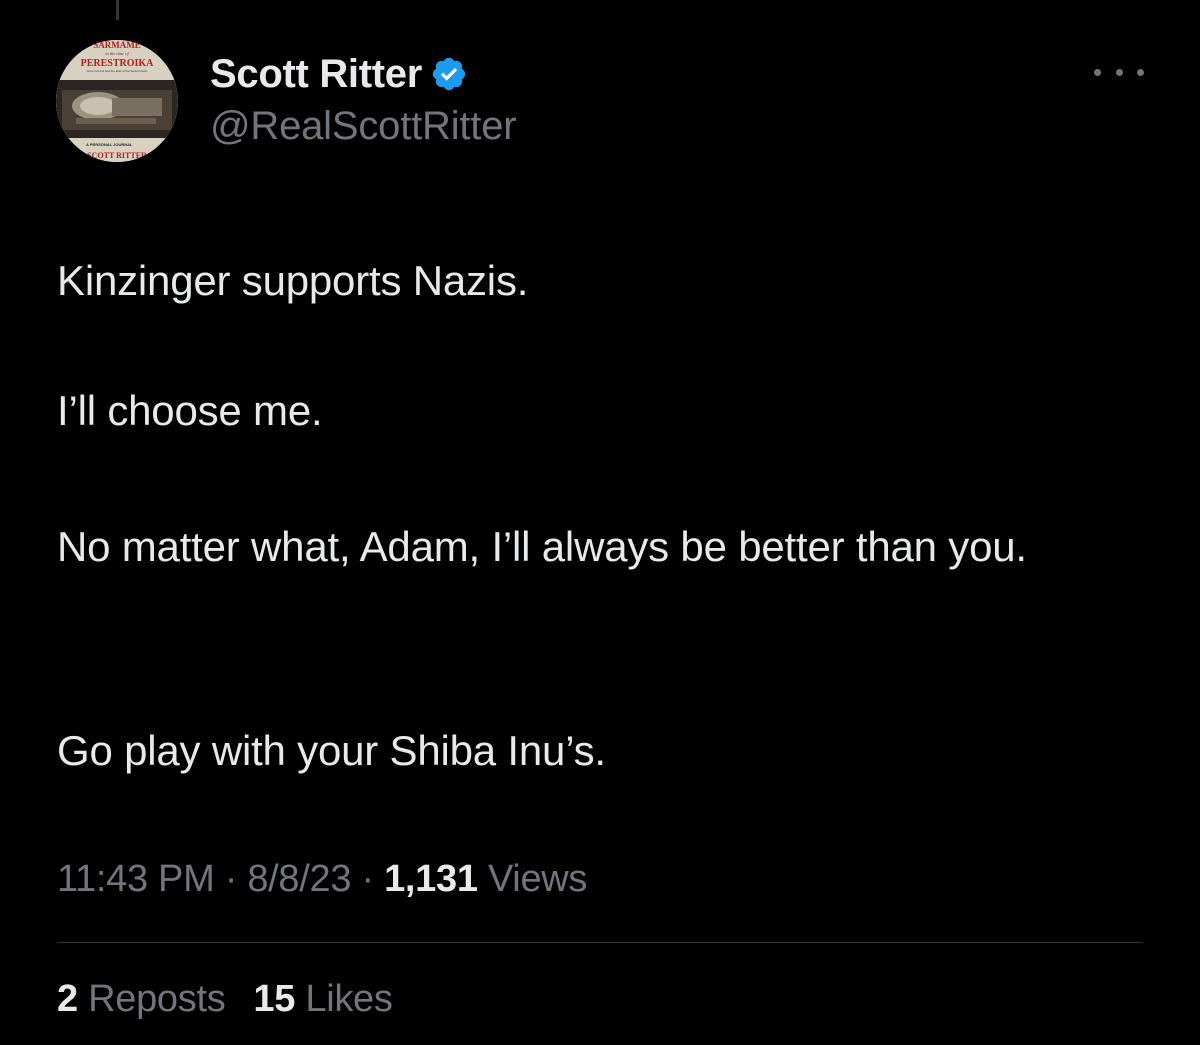  I want to click on tweet-time: 11:43 PM, so click(136, 879).